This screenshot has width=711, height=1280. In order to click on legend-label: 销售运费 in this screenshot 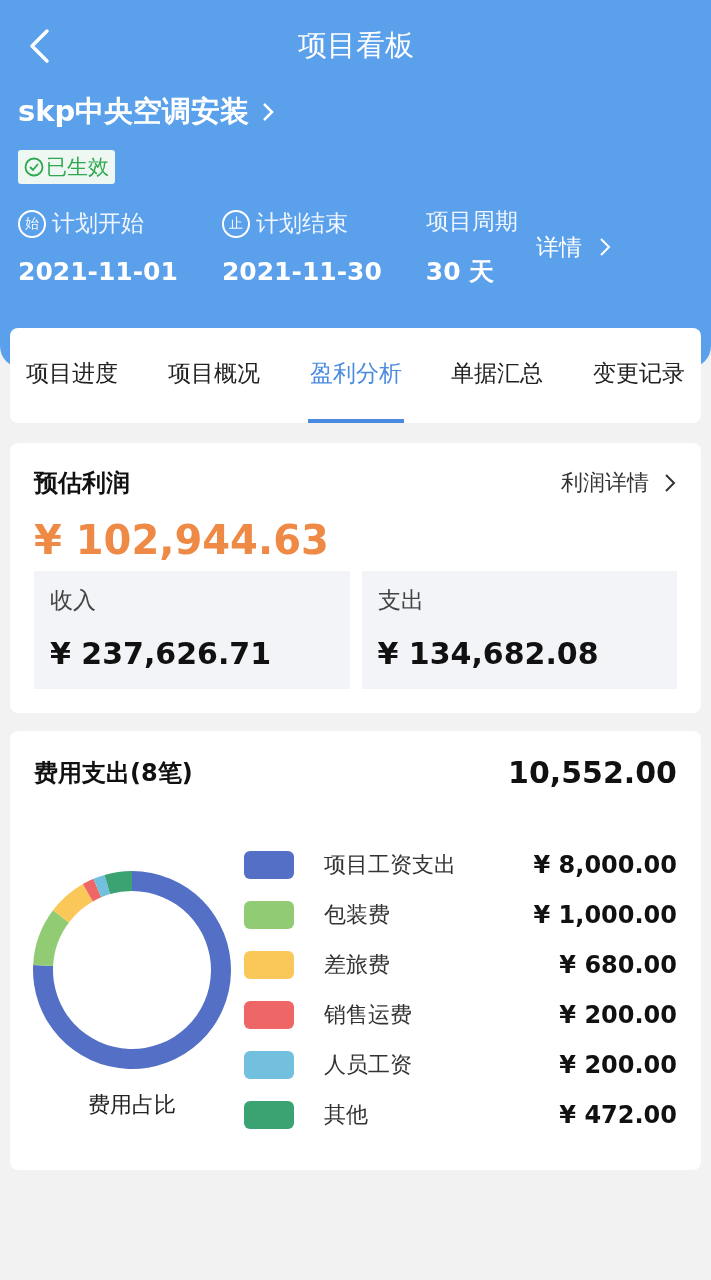, I will do `click(368, 1015)`.